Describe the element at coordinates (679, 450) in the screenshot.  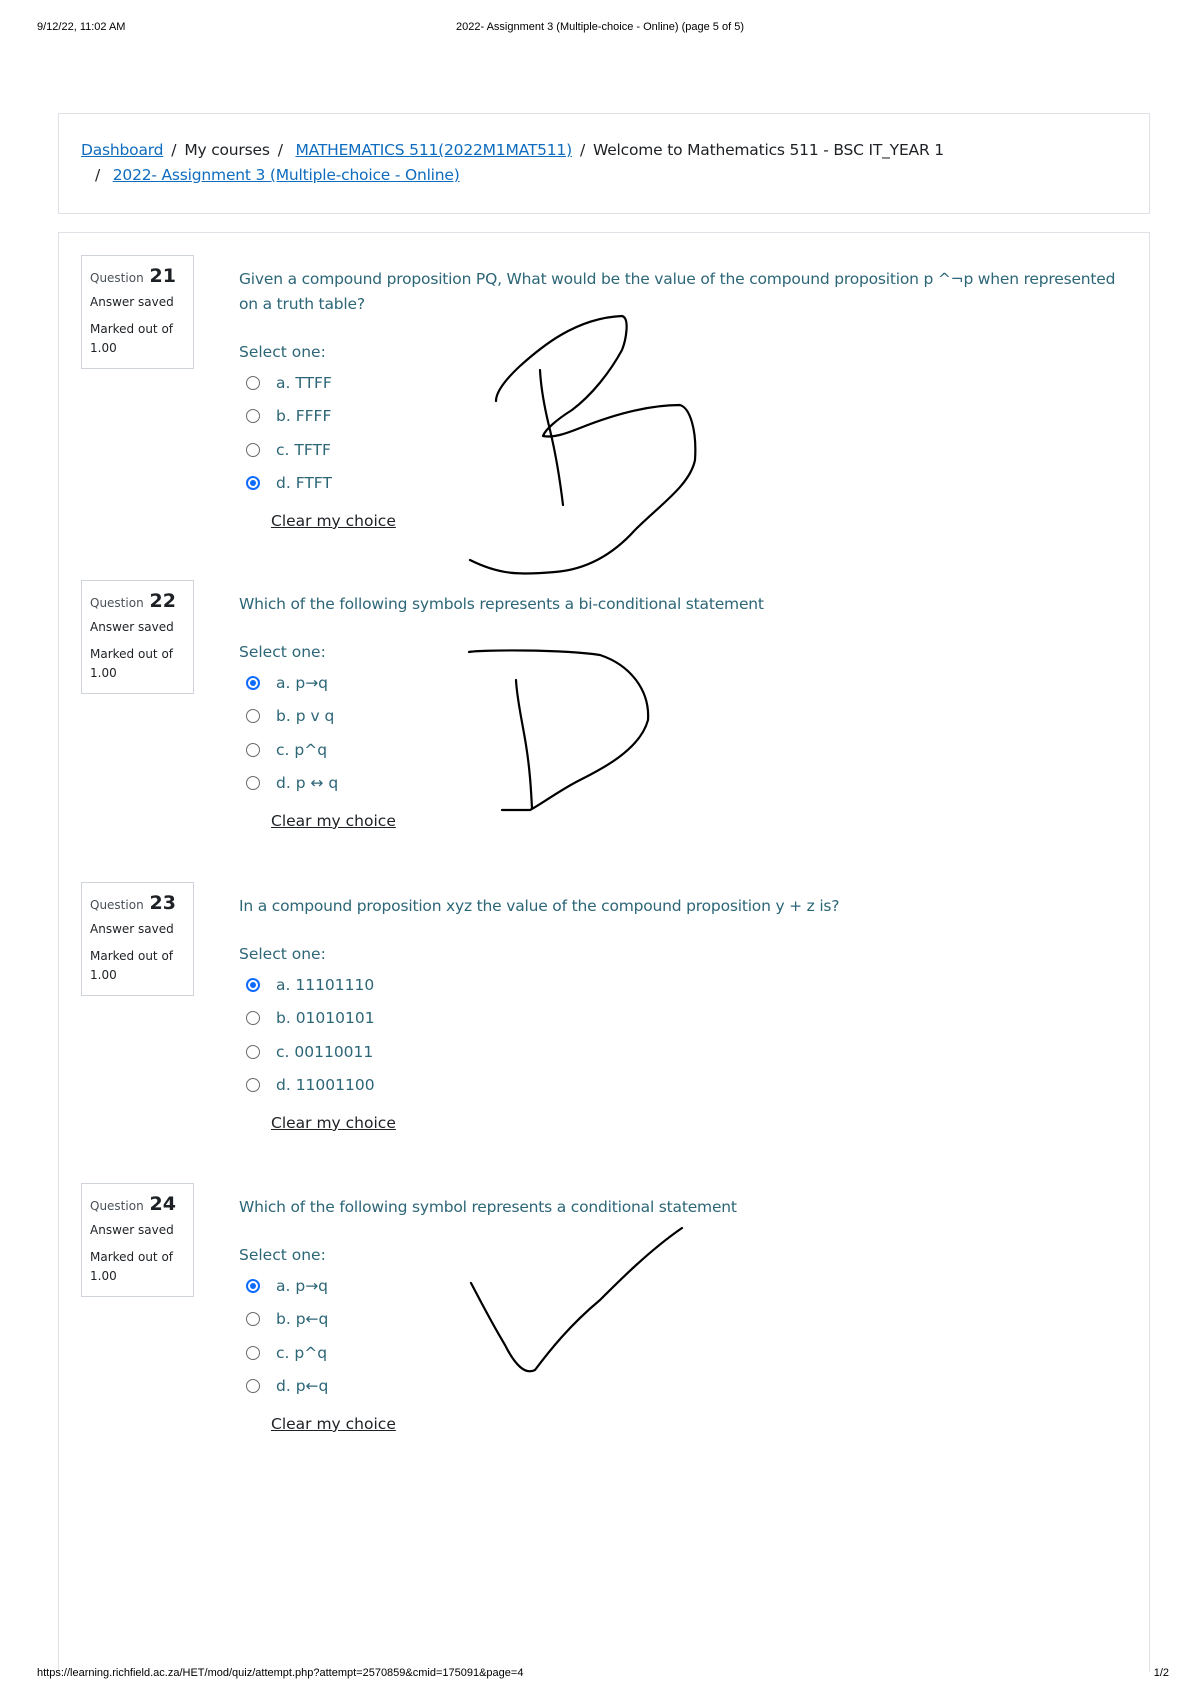
I see `answer-option: c. TFTF` at that location.